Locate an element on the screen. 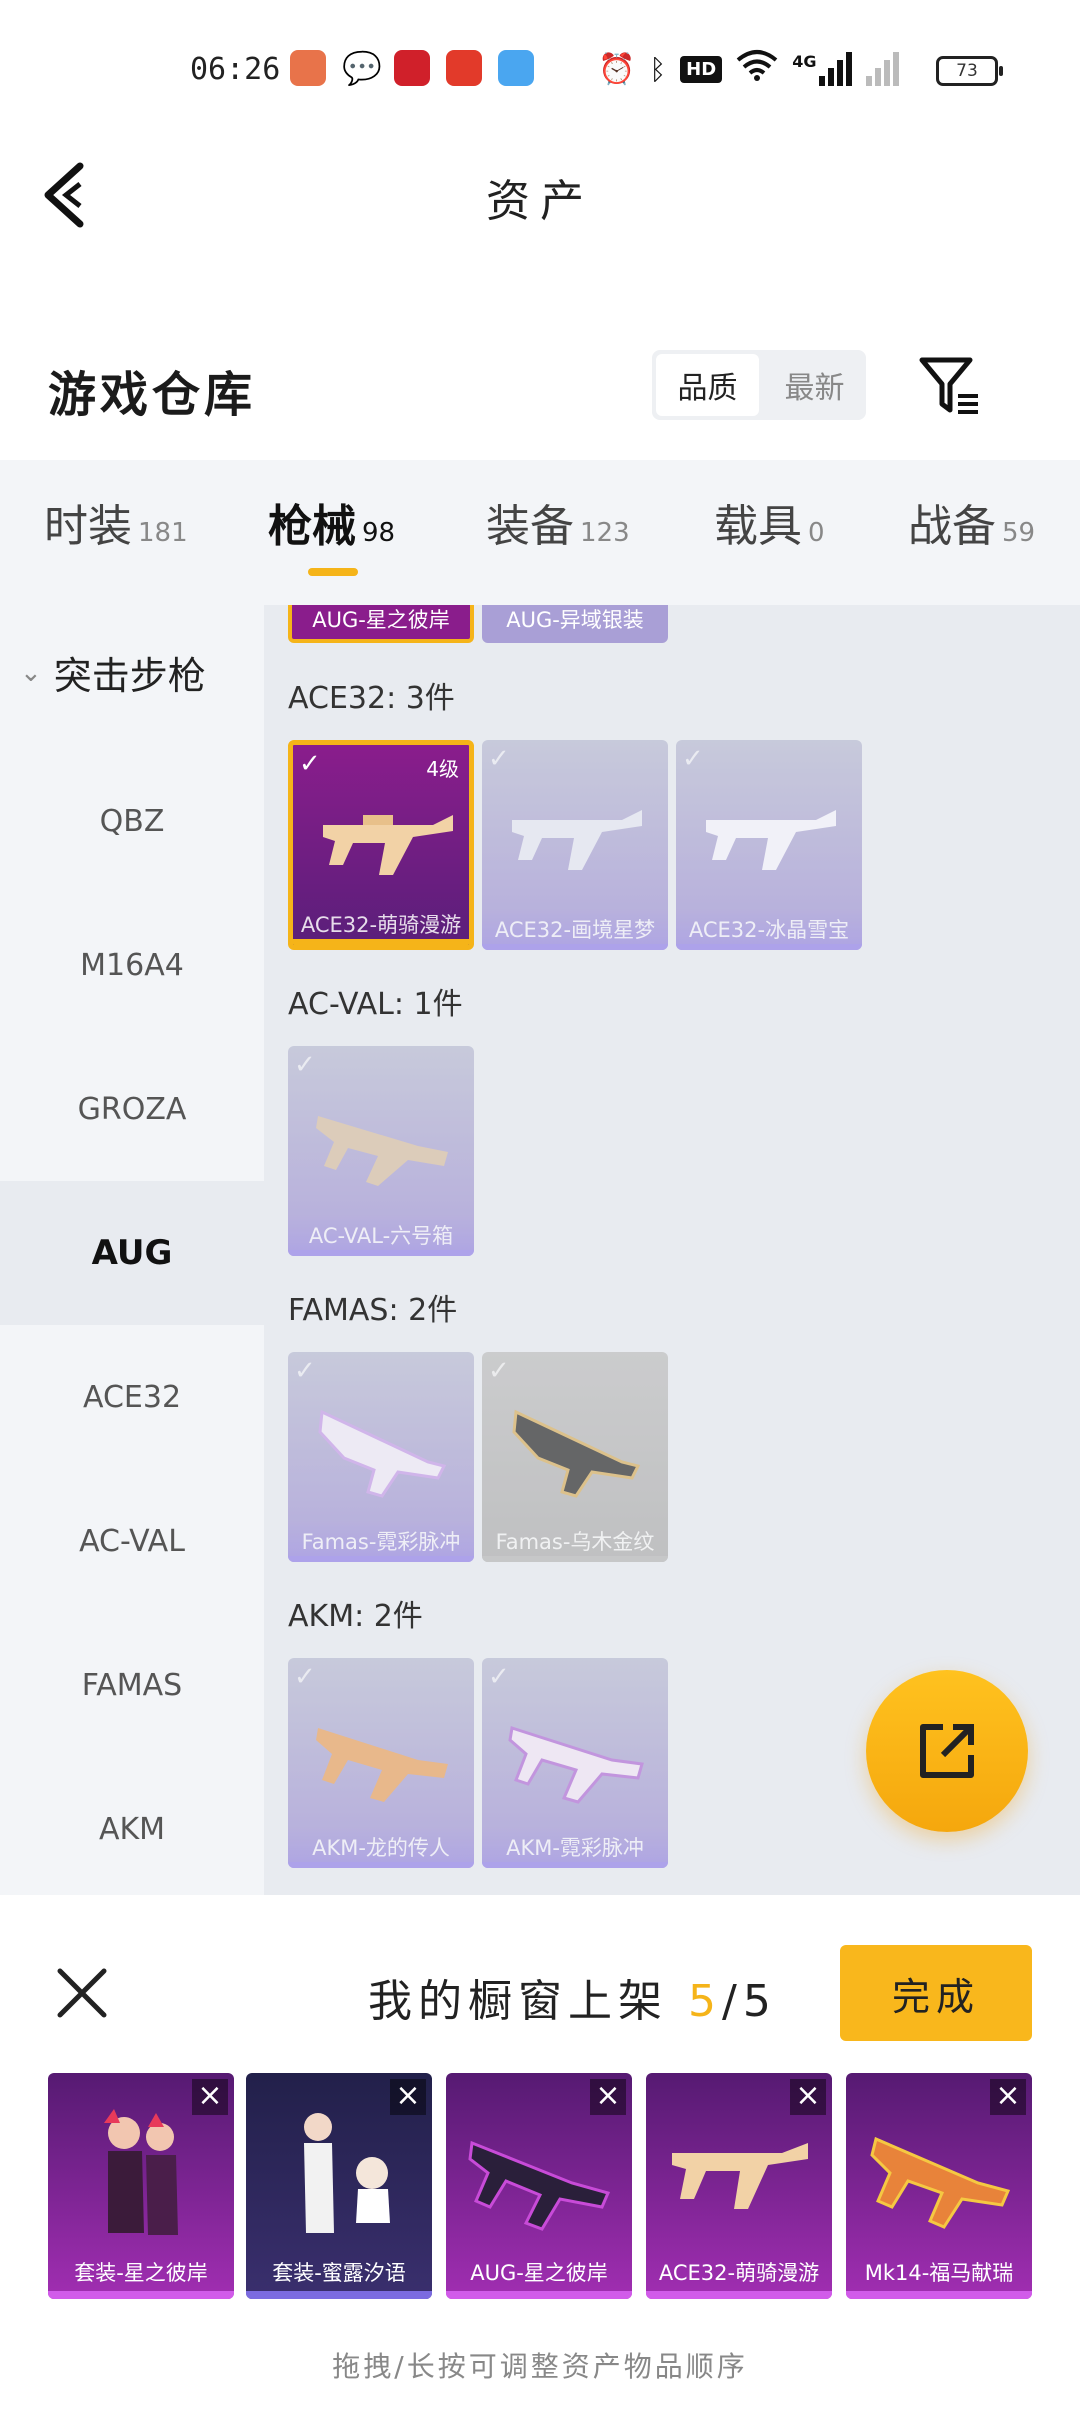  item-card-partial: AUG-星之彼岸 is located at coordinates (381, 624).